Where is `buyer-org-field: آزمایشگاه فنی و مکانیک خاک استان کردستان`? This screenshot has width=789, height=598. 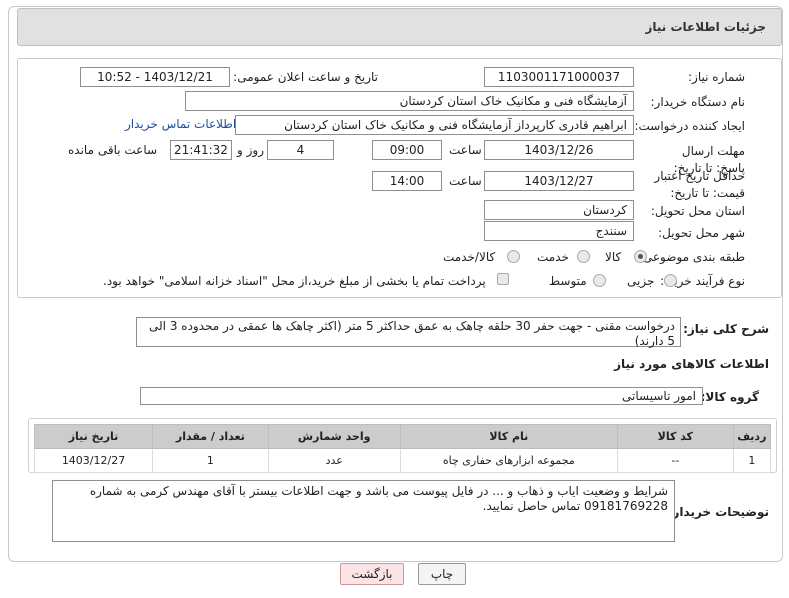 buyer-org-field: آزمایشگاه فنی و مکانیک خاک استان کردستان is located at coordinates (409, 101).